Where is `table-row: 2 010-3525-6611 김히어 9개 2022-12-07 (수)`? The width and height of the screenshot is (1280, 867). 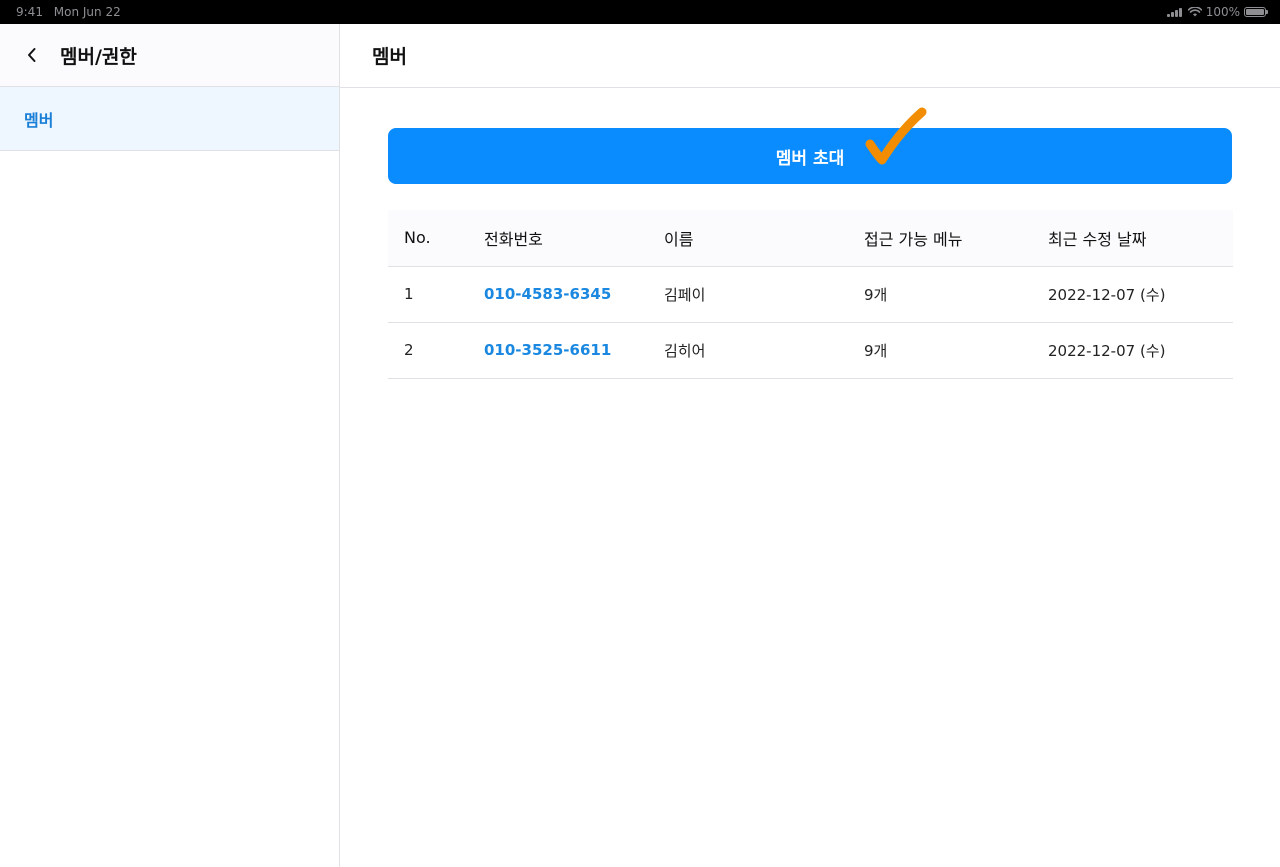
table-row: 2 010-3525-6611 김히어 9개 2022-12-07 (수) is located at coordinates (810, 350).